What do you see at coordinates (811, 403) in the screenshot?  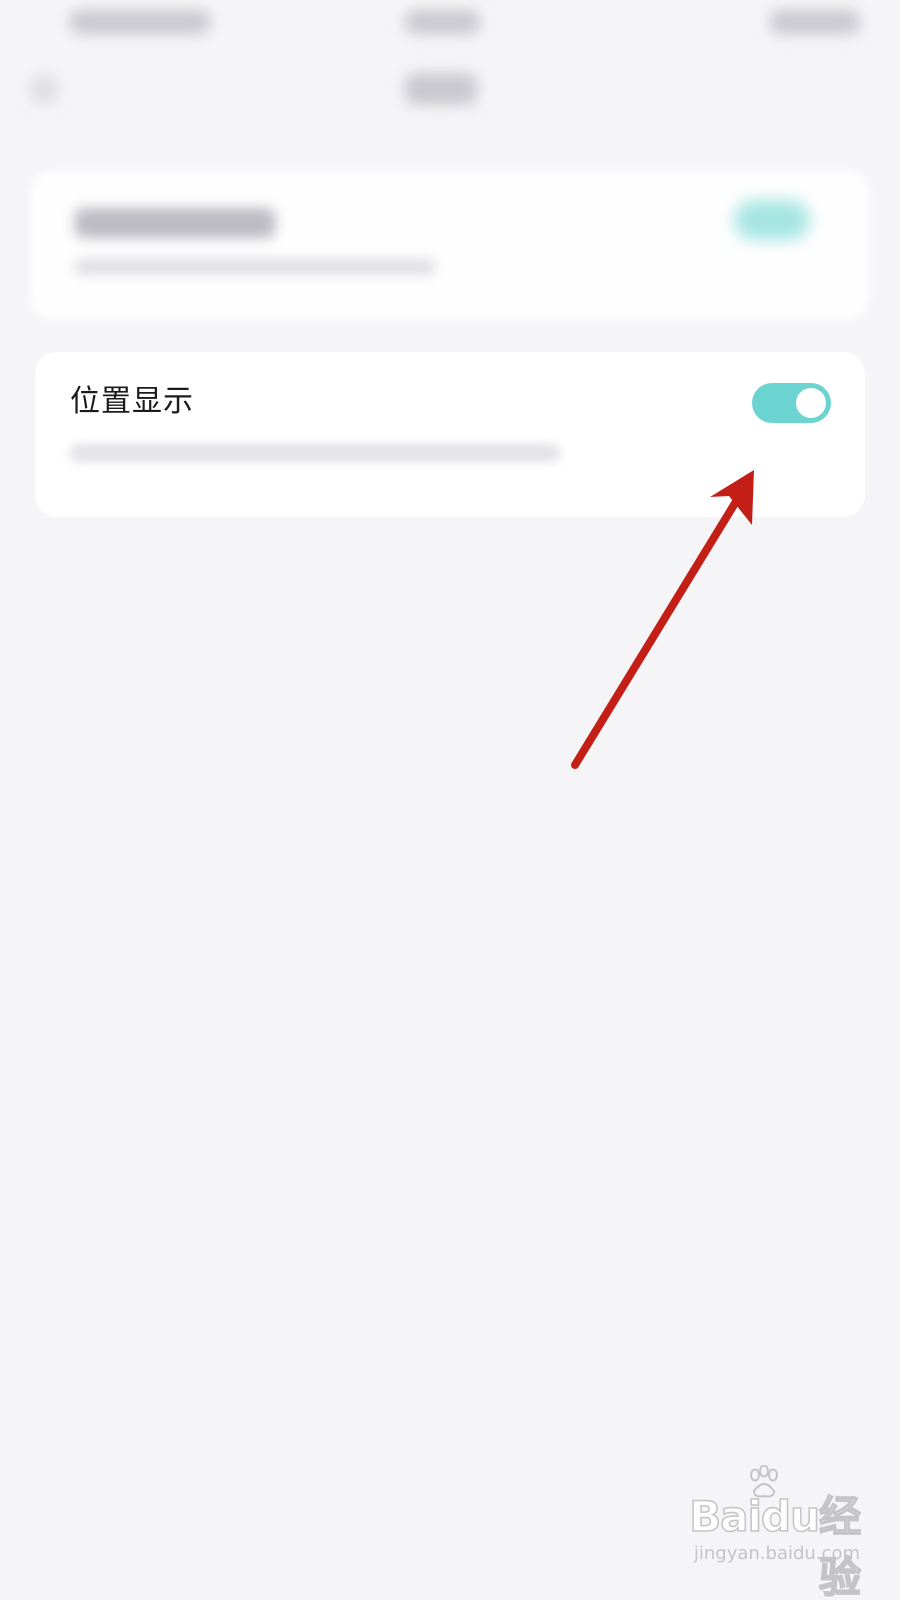 I see `toggle-knob` at bounding box center [811, 403].